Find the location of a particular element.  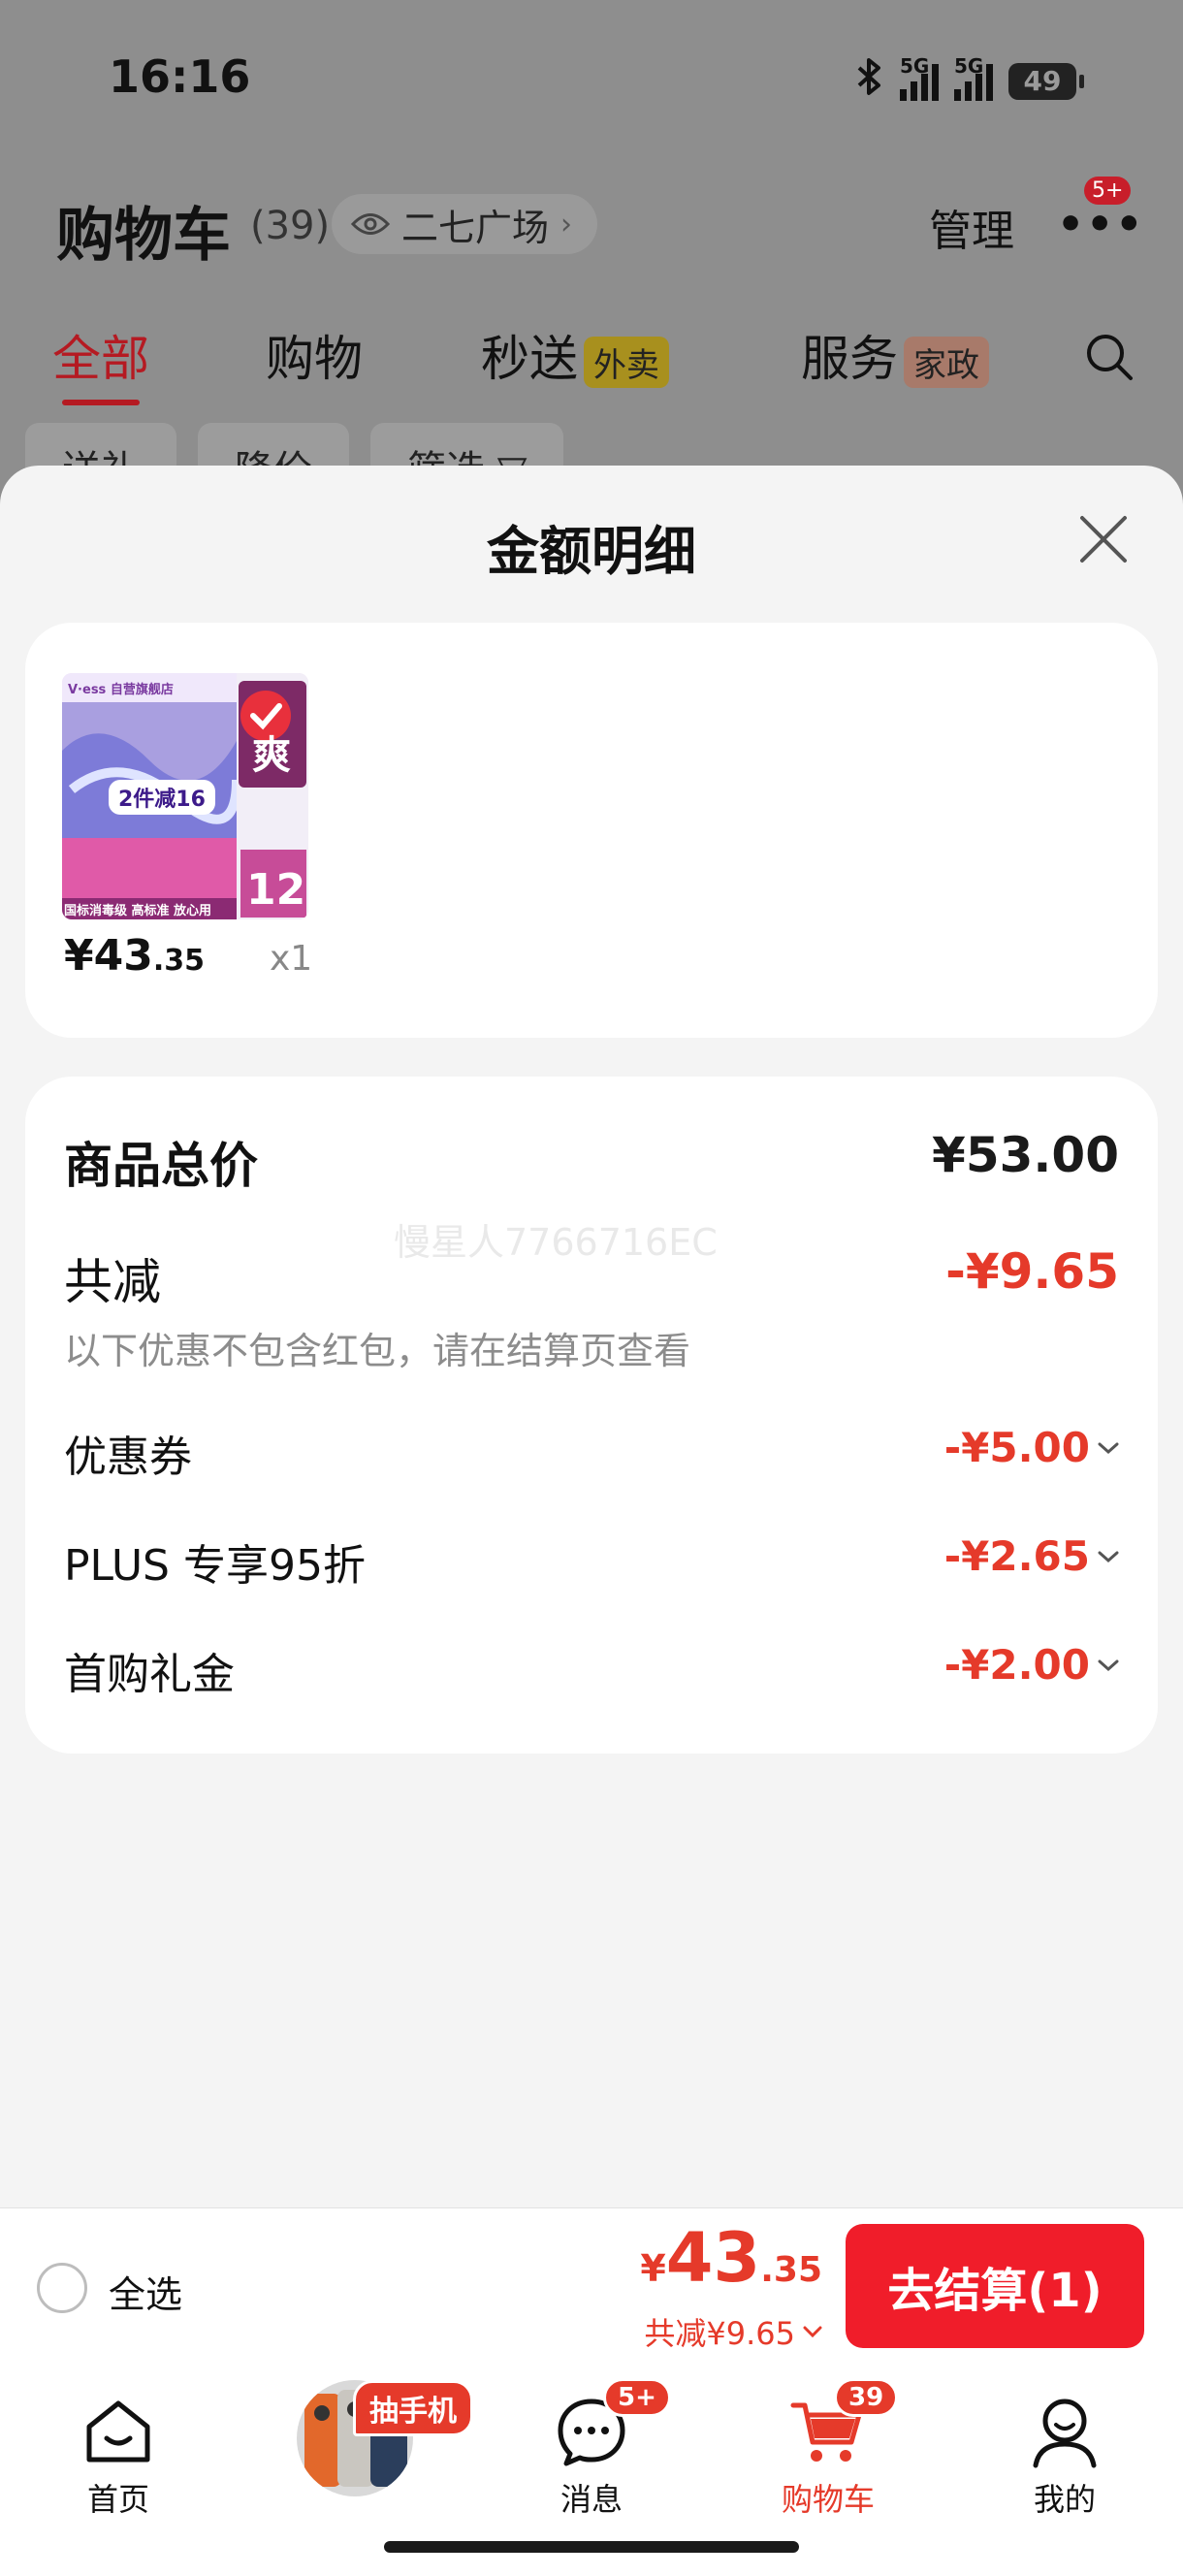

reduce-label: 共减 is located at coordinates (112, 1282).